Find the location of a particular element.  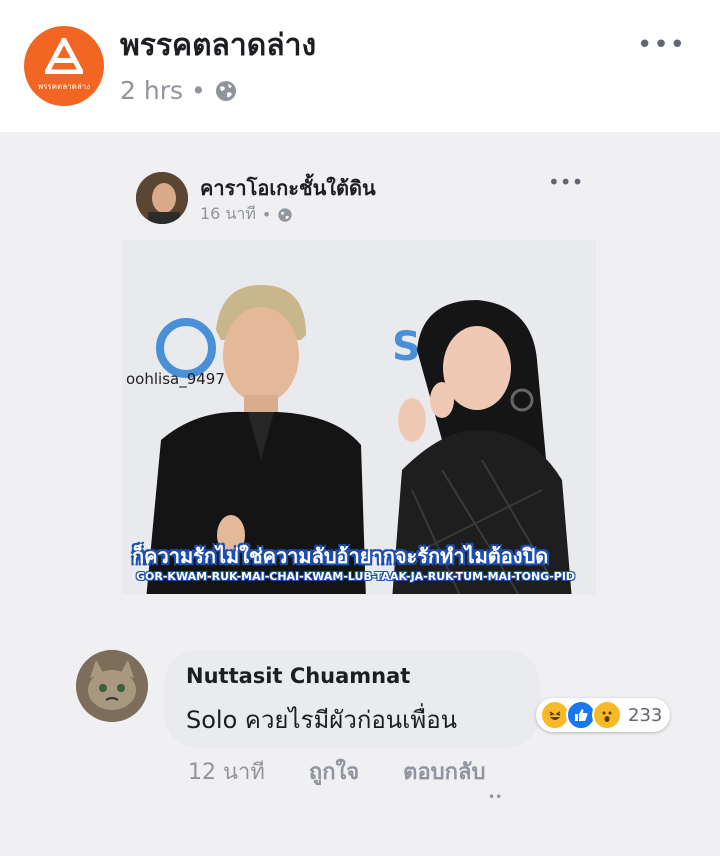

reaction-count: 233 is located at coordinates (645, 715).